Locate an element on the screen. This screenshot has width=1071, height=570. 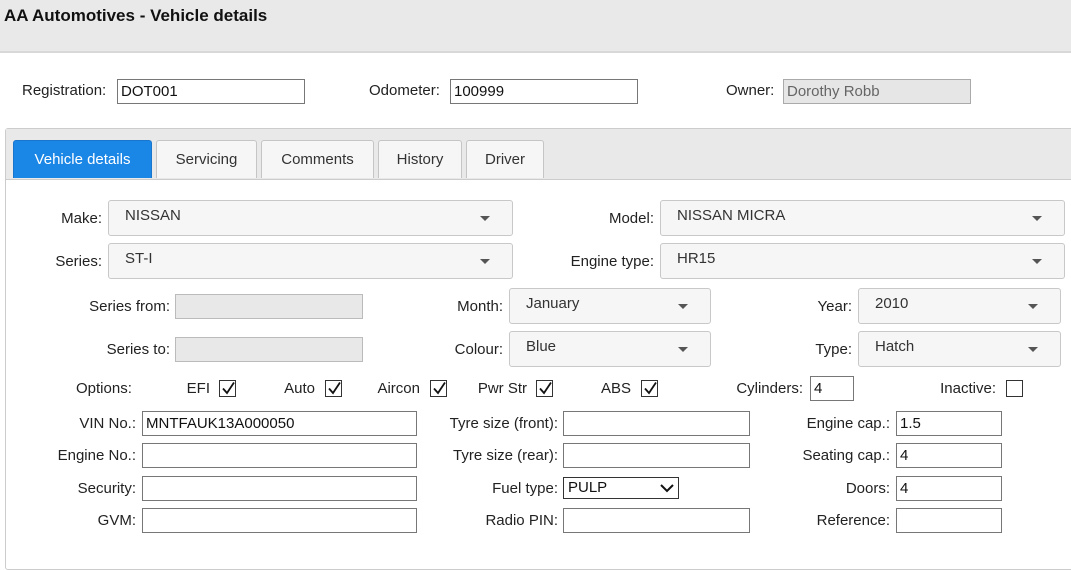
colour-value: Blue is located at coordinates (541, 346).